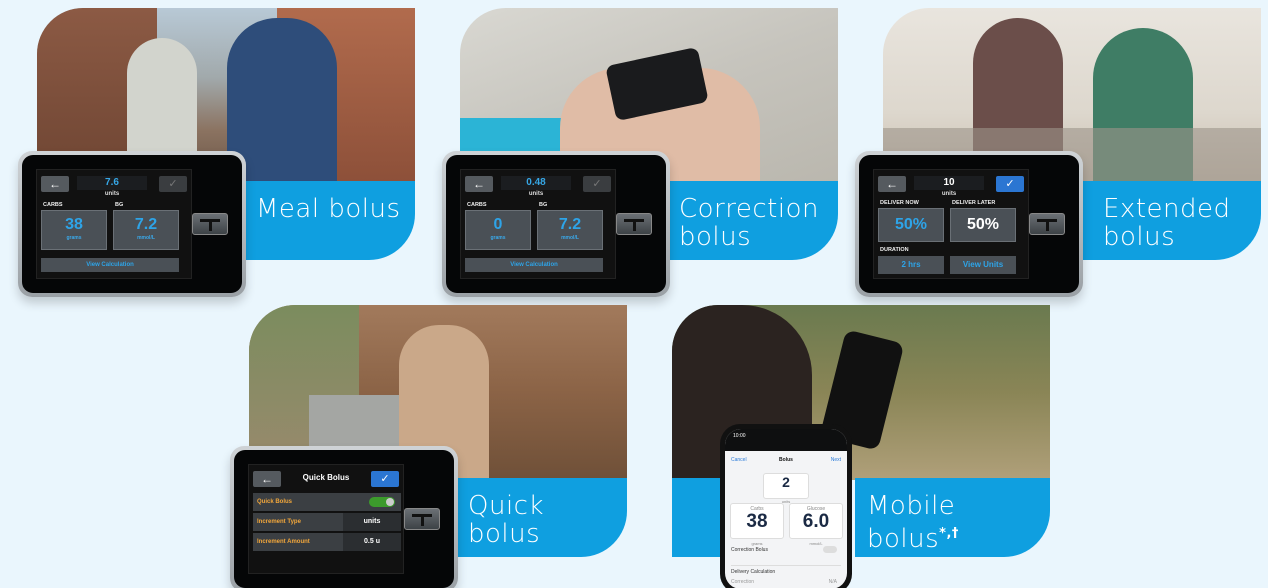  Describe the element at coordinates (911, 265) in the screenshot. I see `duration-button: 2 hrs` at that location.